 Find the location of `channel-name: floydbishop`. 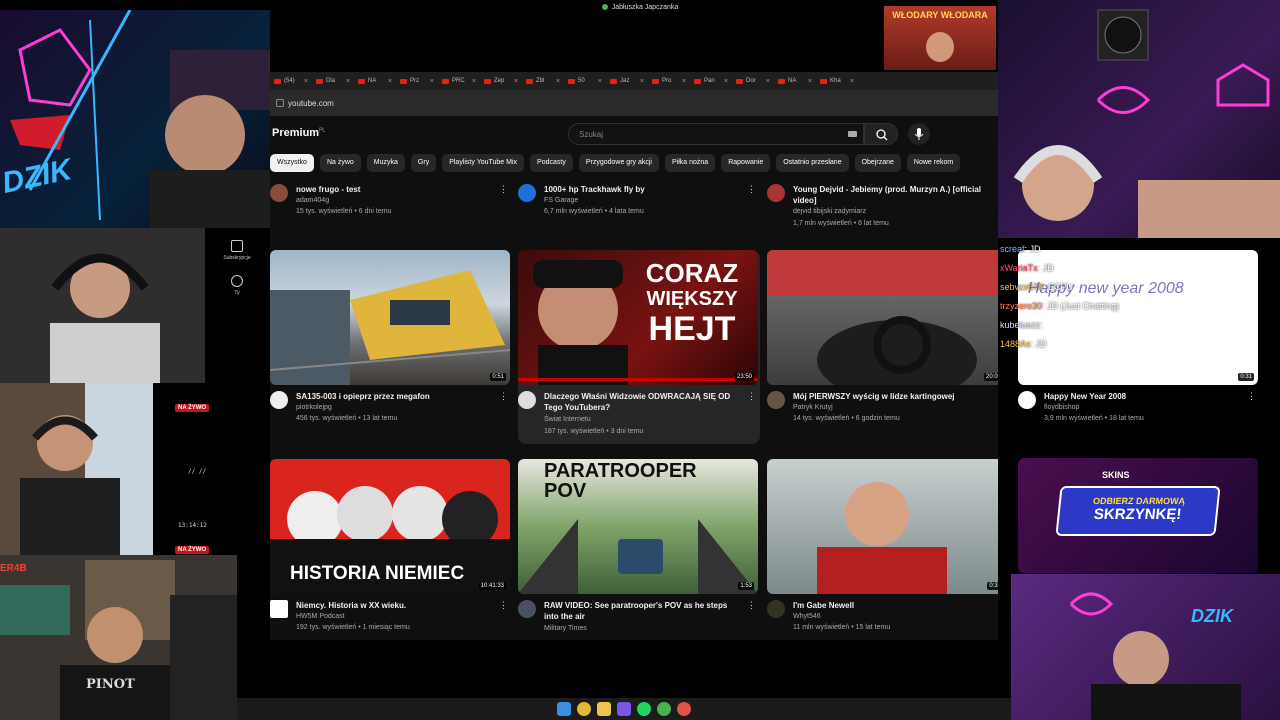

channel-name: floydbishop is located at coordinates (1061, 407).